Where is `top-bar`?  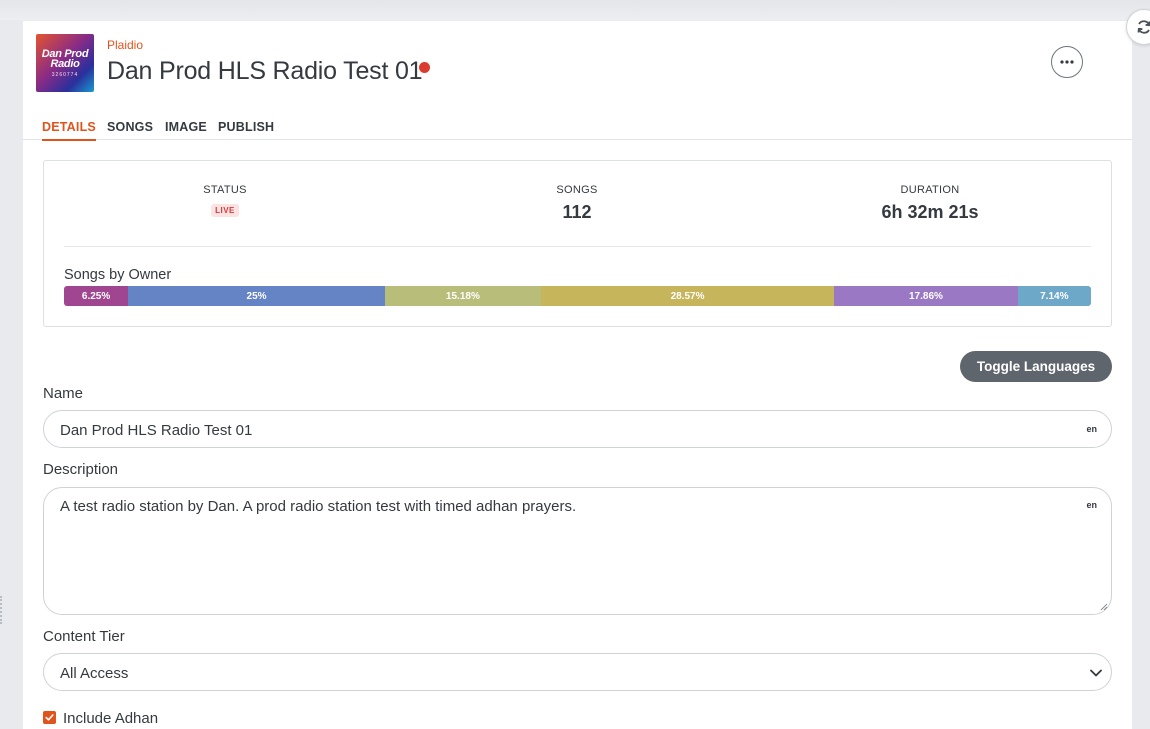
top-bar is located at coordinates (575, 10).